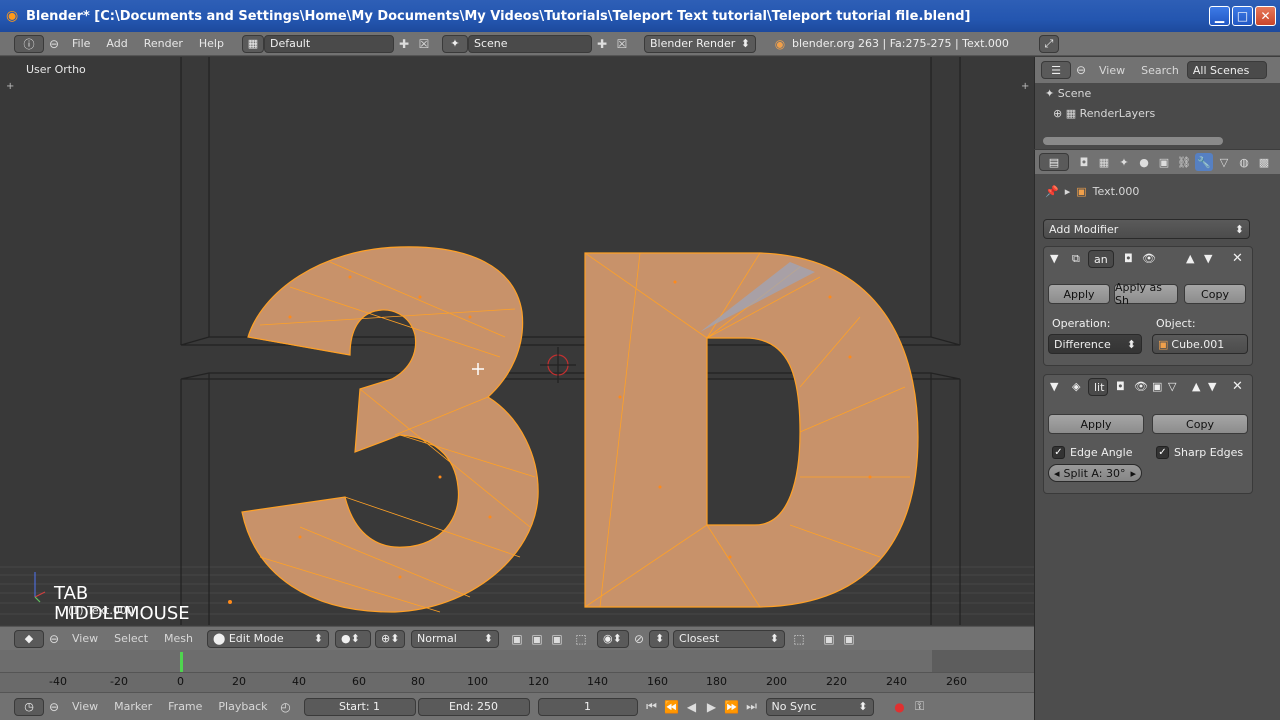 The height and width of the screenshot is (720, 1280). What do you see at coordinates (659, 638) in the screenshot?
I see `snap-element-select: ⬍` at bounding box center [659, 638].